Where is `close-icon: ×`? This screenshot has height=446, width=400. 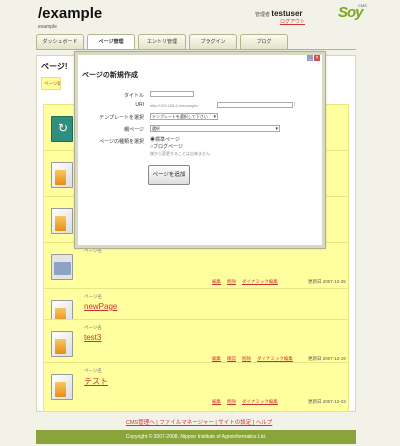
close-icon: × is located at coordinates (317, 58).